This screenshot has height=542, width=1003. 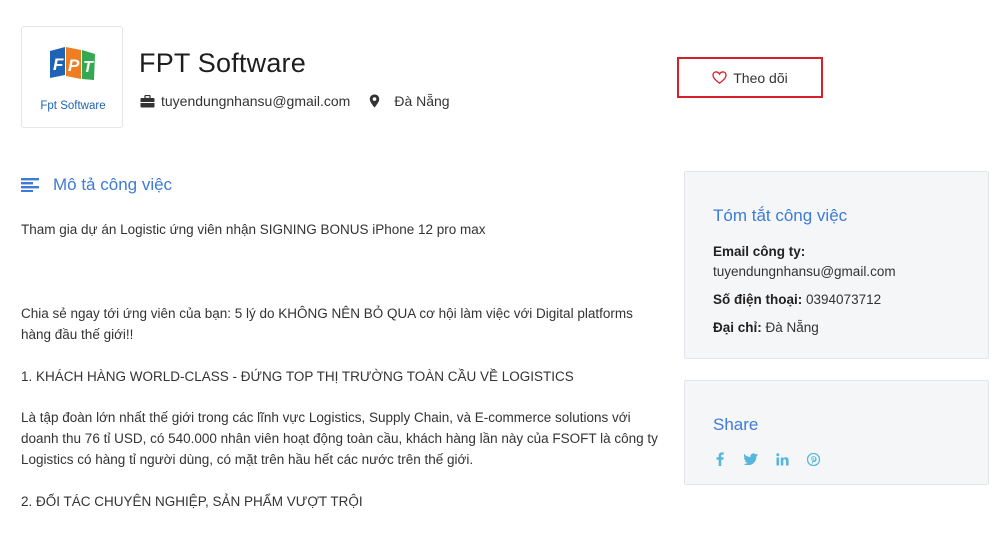 What do you see at coordinates (72, 106) in the screenshot?
I see `logo-text: Fpt Software` at bounding box center [72, 106].